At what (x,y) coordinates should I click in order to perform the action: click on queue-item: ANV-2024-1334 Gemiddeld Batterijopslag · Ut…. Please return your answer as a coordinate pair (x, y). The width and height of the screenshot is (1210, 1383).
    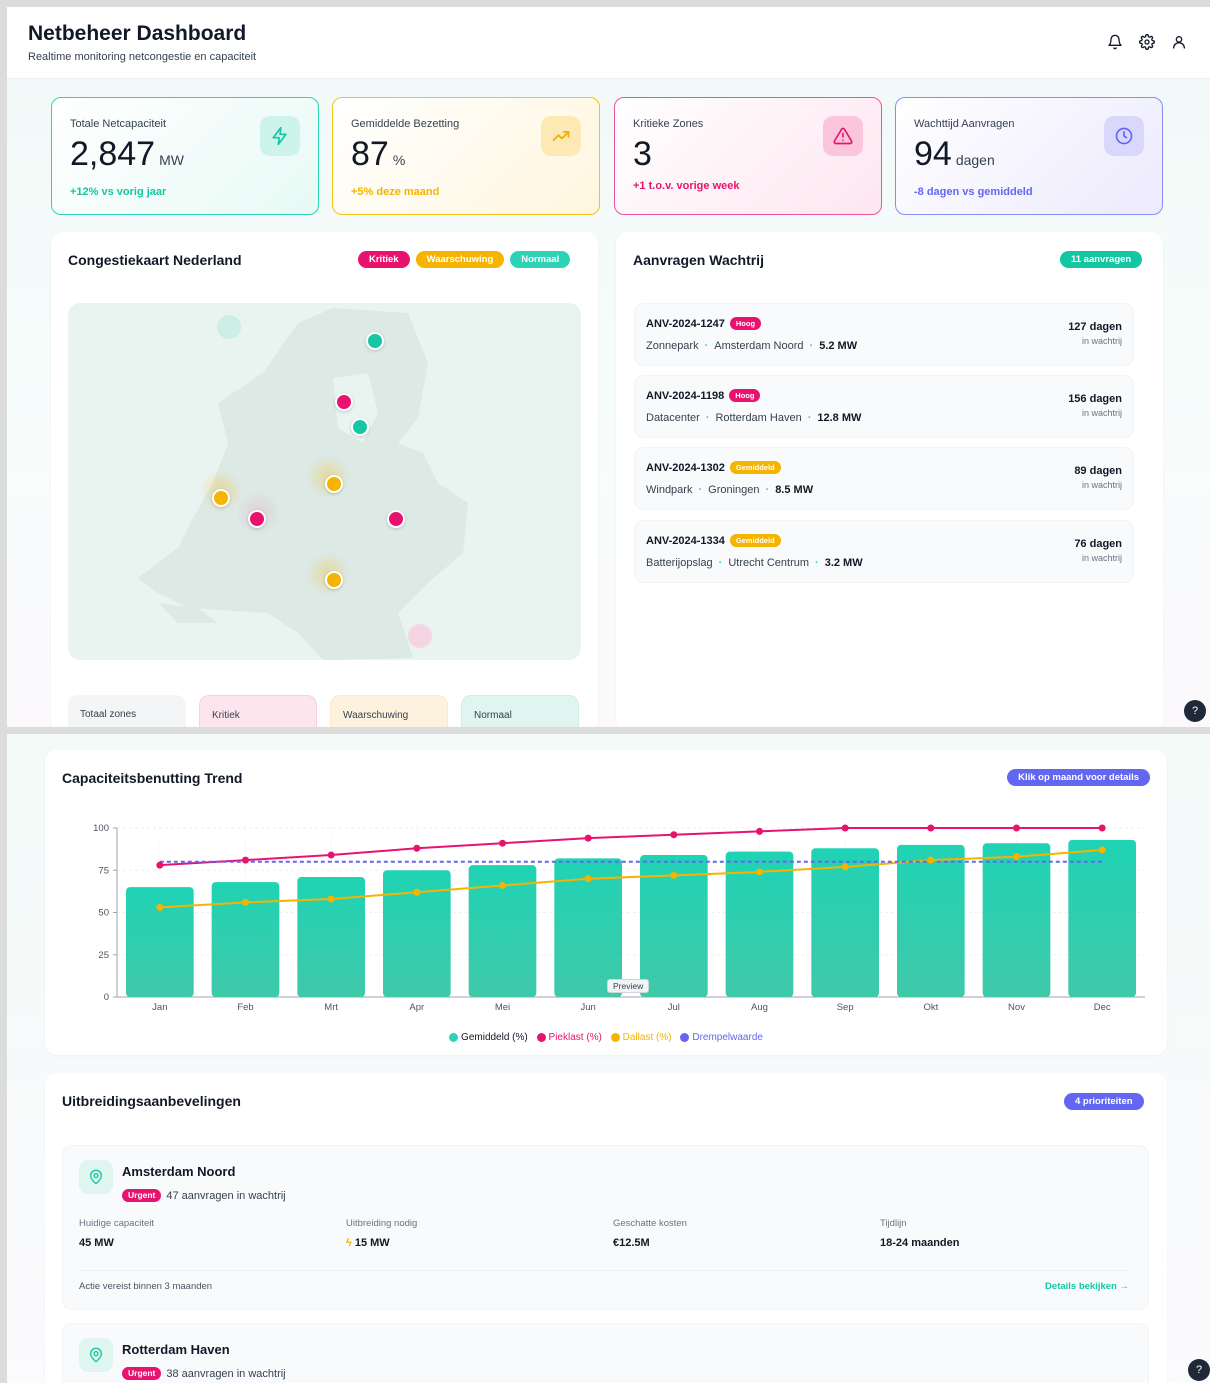
    Looking at the image, I should click on (884, 551).